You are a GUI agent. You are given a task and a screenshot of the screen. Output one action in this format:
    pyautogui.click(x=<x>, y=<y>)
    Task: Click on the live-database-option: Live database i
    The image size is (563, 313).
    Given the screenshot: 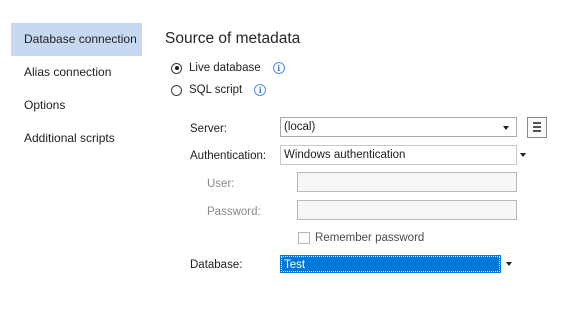 What is the action you would take?
    pyautogui.click(x=228, y=68)
    